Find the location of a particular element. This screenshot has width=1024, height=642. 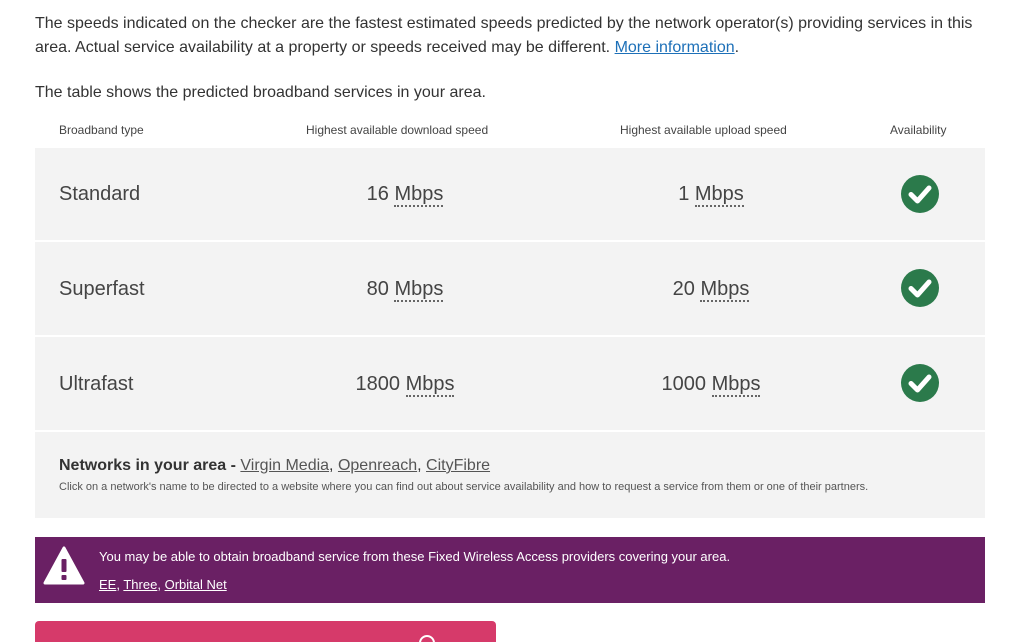

broadband-type-superfast: Superfast is located at coordinates (102, 289).